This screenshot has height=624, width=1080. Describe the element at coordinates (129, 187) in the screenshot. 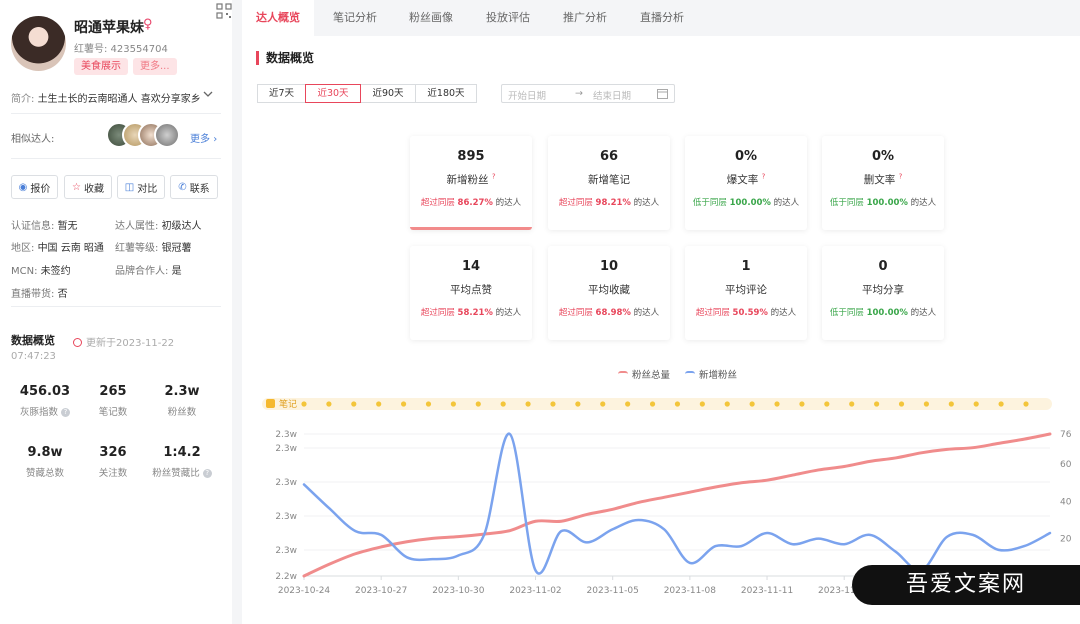

I see `compare-icon: ◫` at that location.